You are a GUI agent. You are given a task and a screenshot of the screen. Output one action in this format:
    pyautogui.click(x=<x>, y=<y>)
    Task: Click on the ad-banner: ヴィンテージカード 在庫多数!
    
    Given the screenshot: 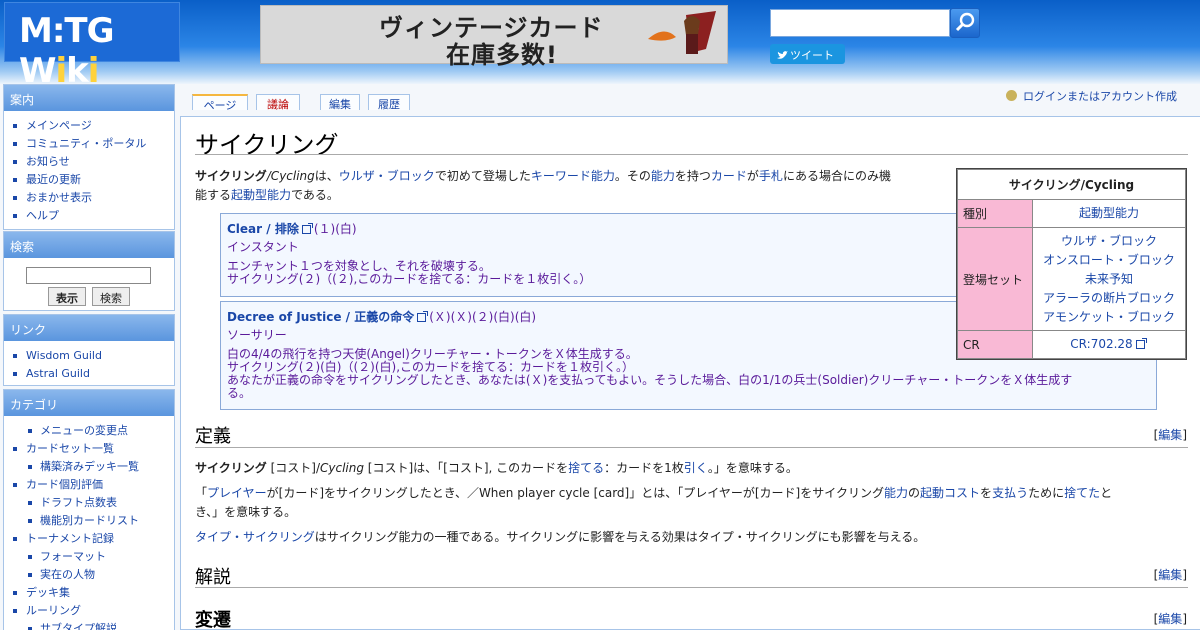 What is the action you would take?
    pyautogui.click(x=494, y=37)
    